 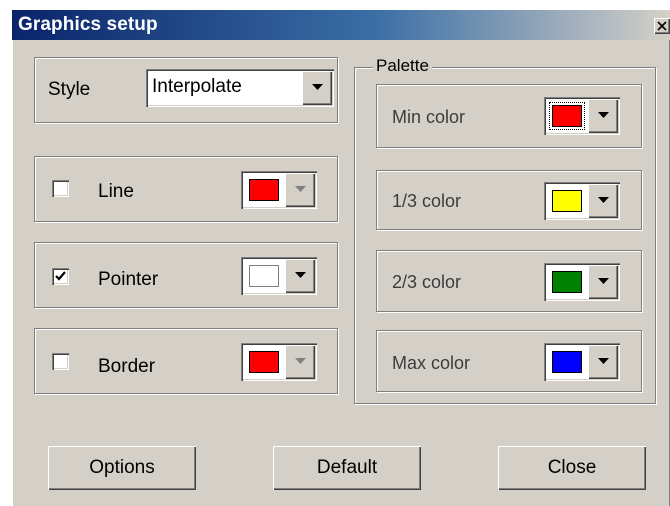 I want to click on border-label: Border, so click(x=127, y=366).